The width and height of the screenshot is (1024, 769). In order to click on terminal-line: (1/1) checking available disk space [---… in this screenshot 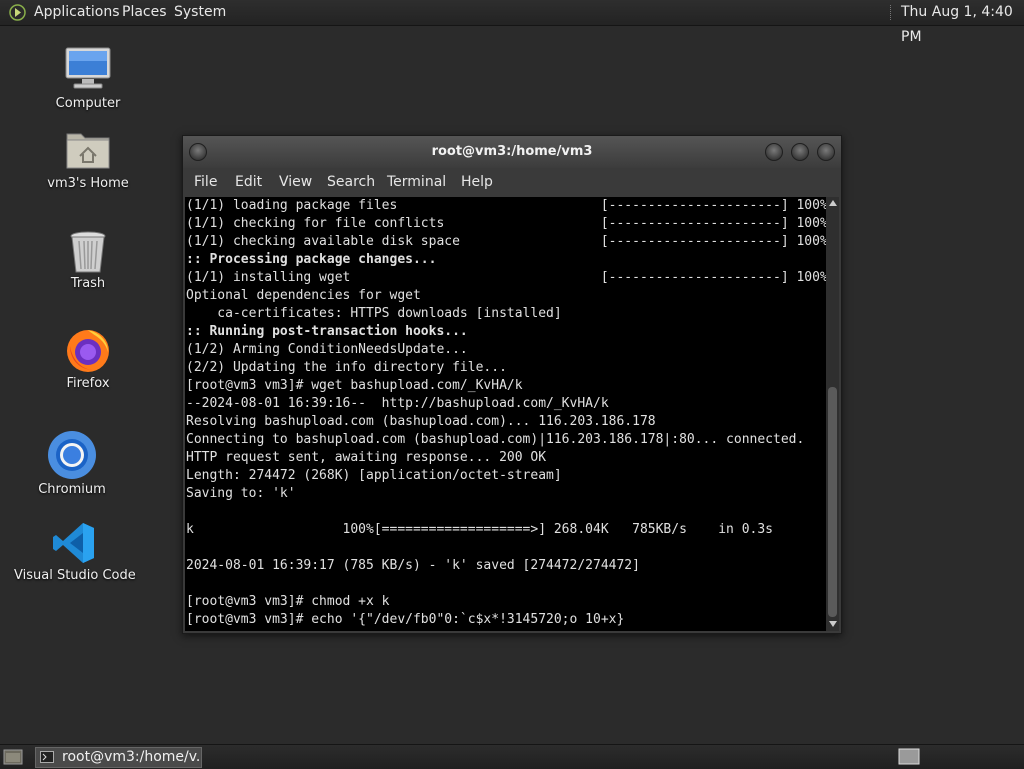, I will do `click(506, 241)`.